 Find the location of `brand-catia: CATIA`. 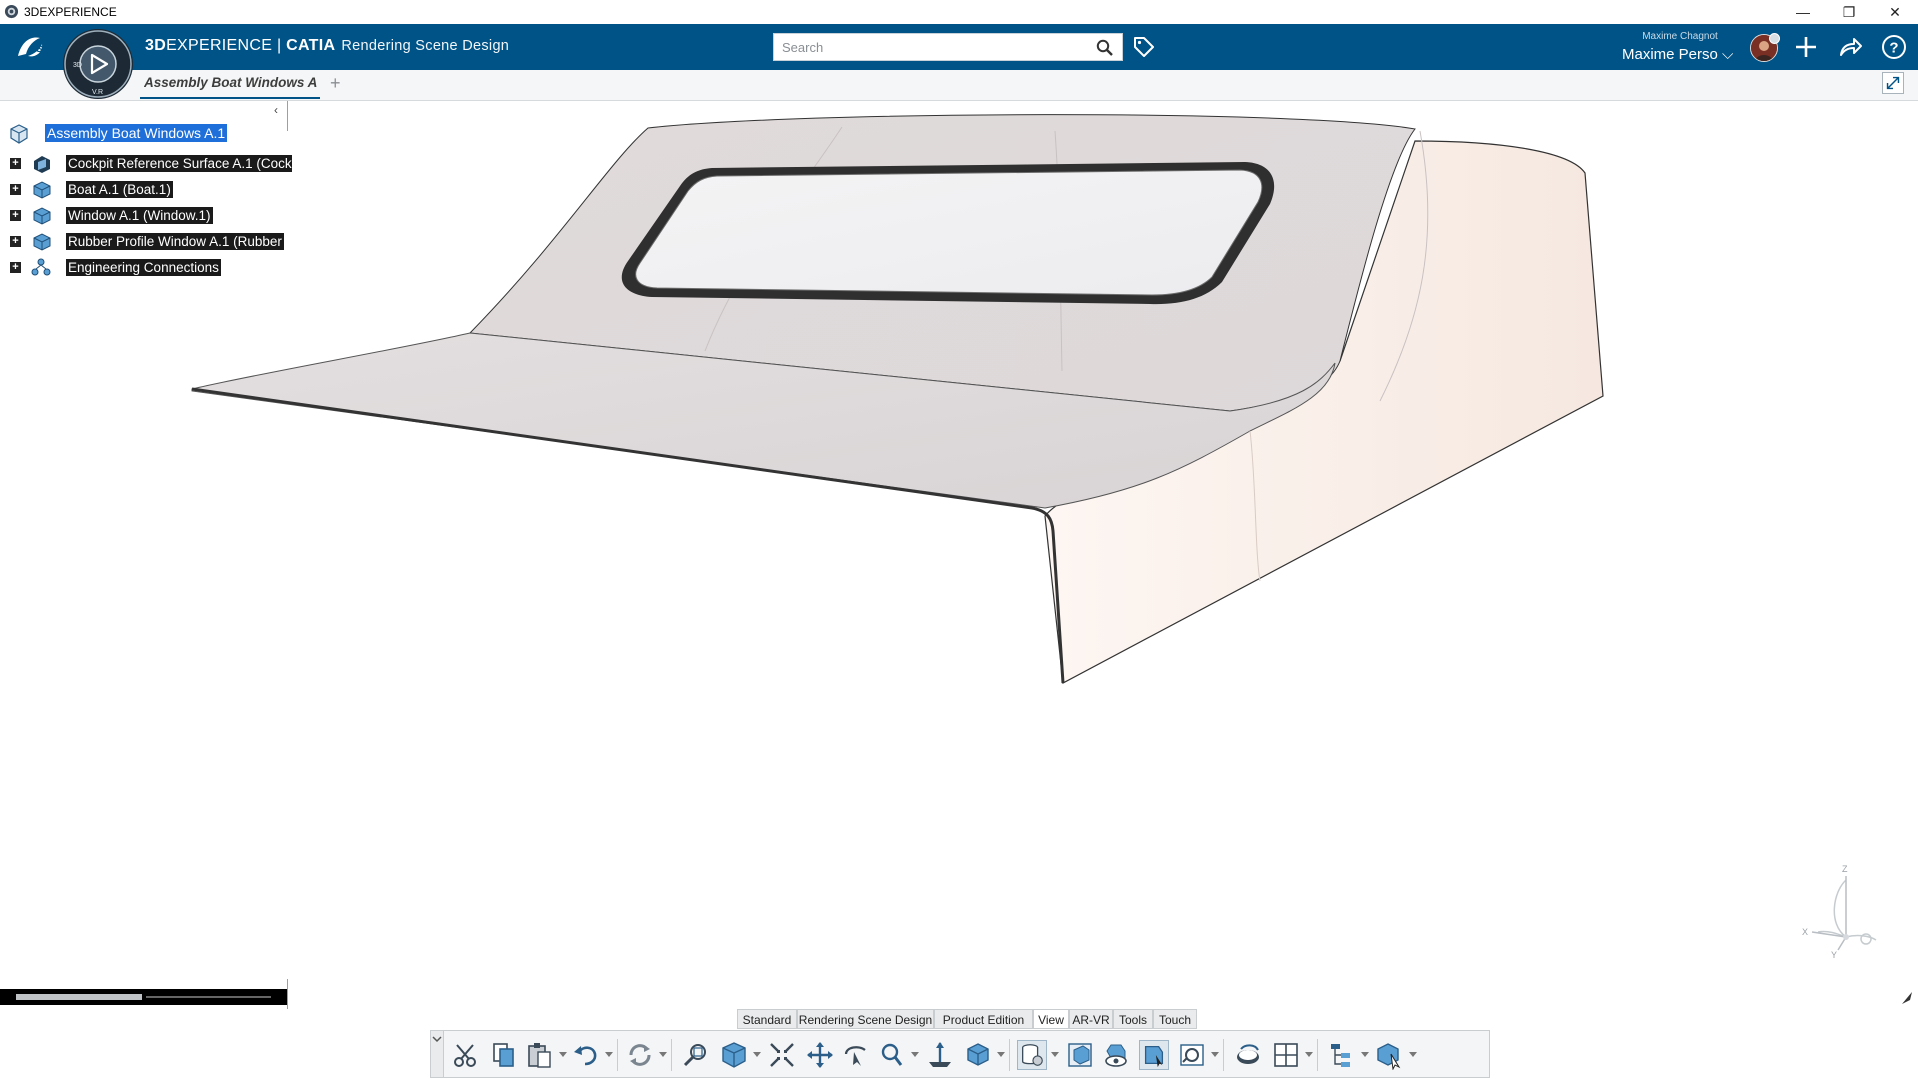

brand-catia: CATIA is located at coordinates (311, 45).